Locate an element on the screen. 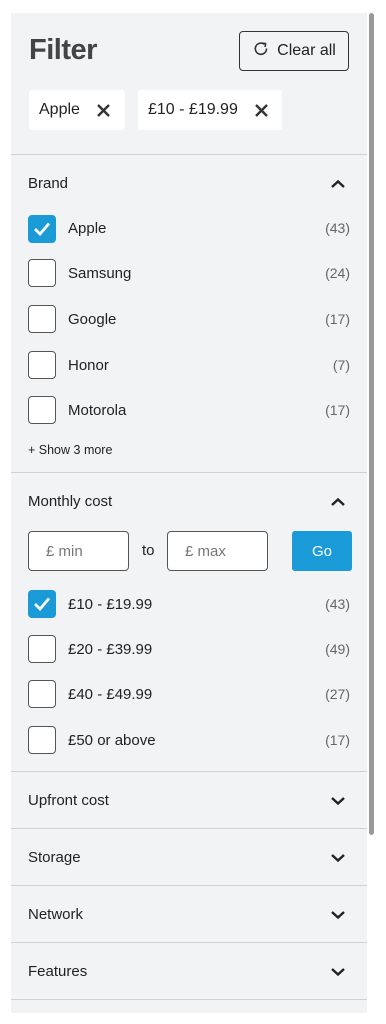 The width and height of the screenshot is (386, 1024). option-label: Honor is located at coordinates (88, 365).